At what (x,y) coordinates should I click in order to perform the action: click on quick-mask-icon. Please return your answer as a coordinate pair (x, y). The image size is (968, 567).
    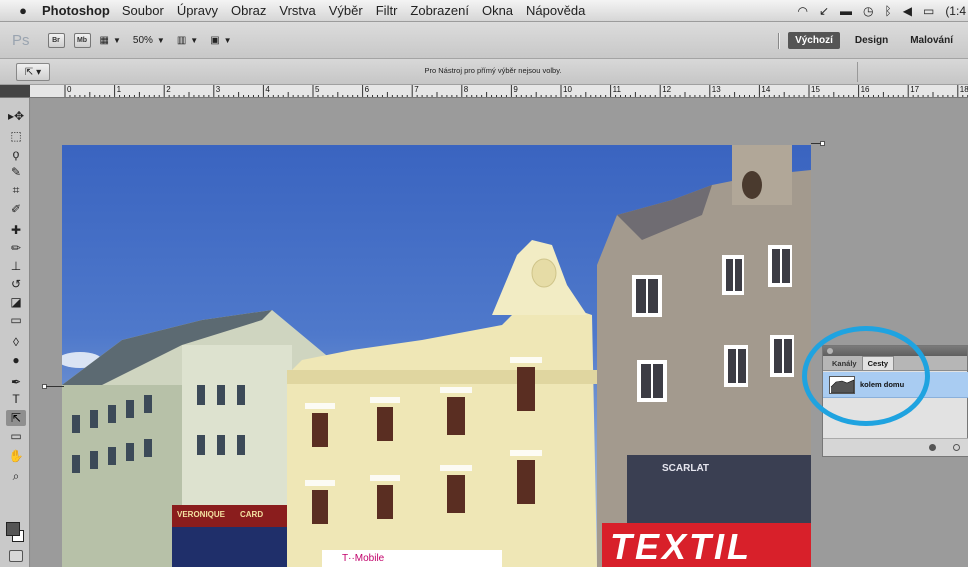
    Looking at the image, I should click on (16, 556).